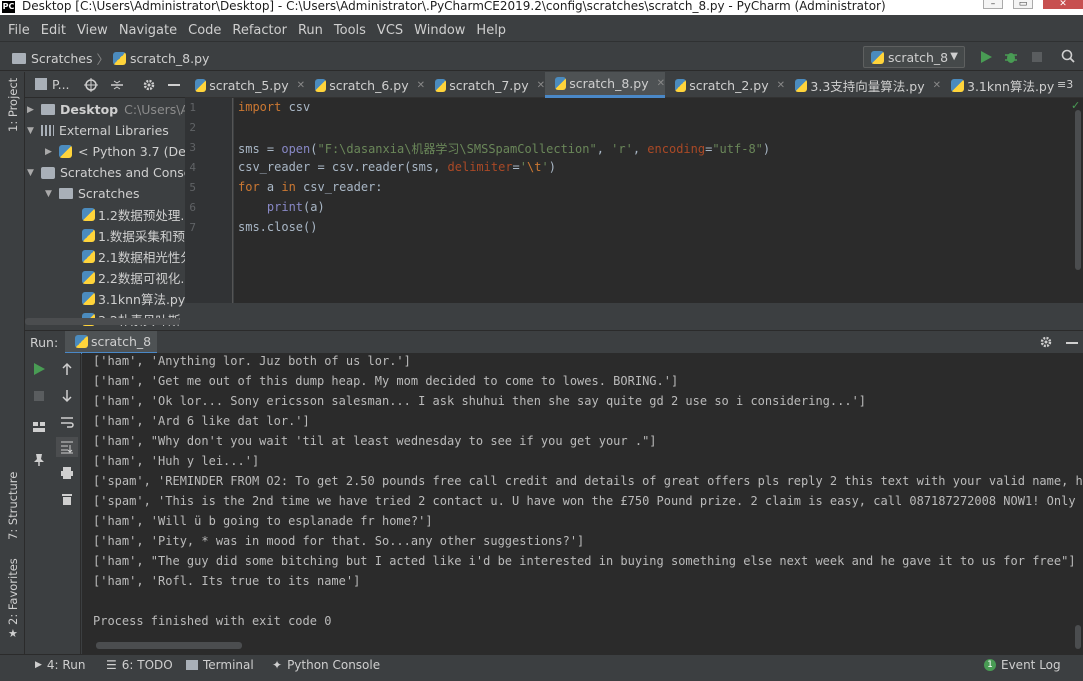 Image resolution: width=1083 pixels, height=681 pixels. I want to click on python-icon, so click(65, 151).